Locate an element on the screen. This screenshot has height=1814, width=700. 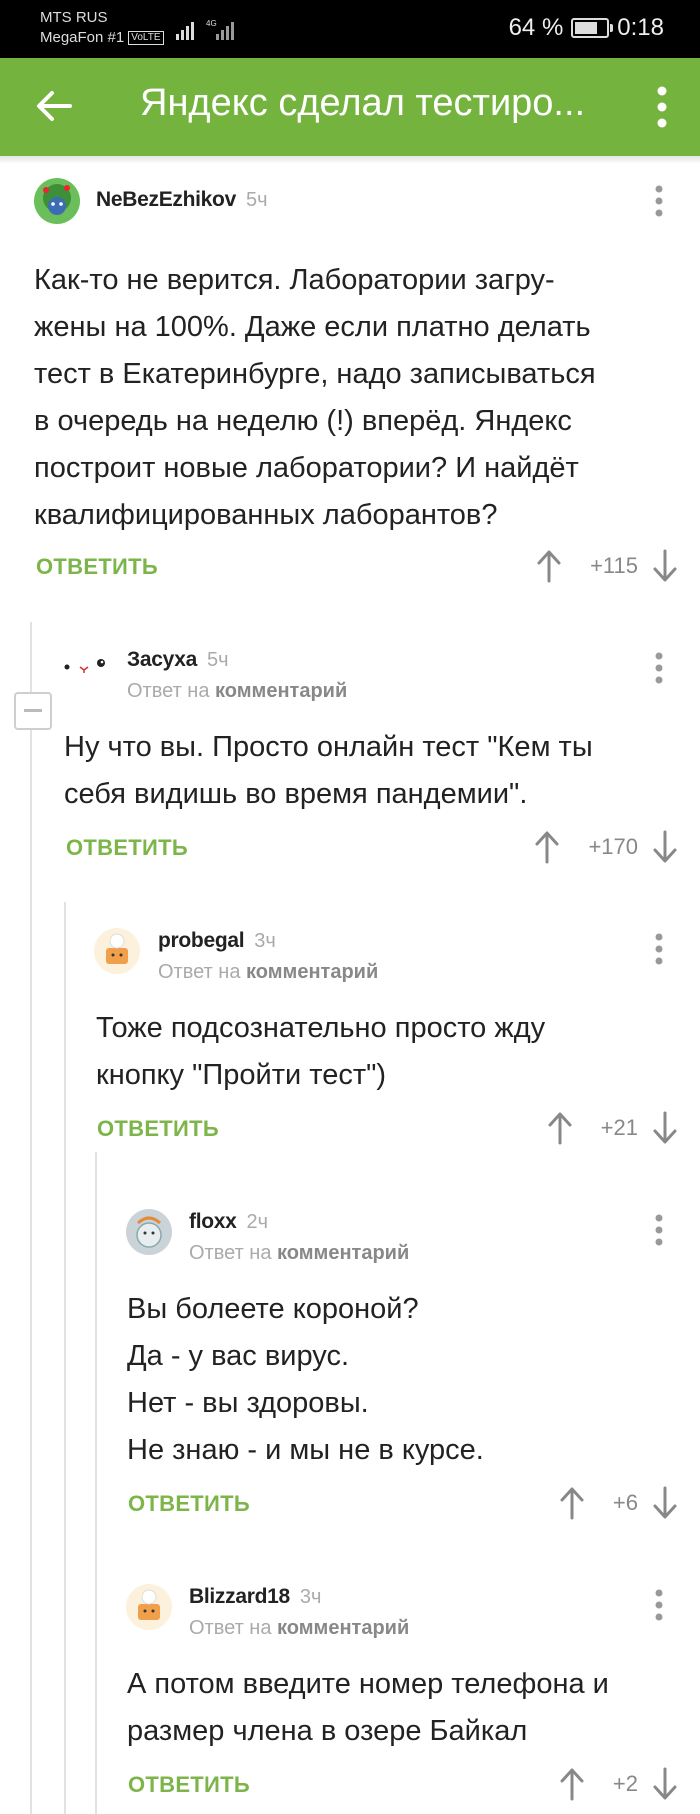
status-bar: MTS RUS MegaFon #1 VoLTE 4G 64 % 0:18 is located at coordinates (350, 29).